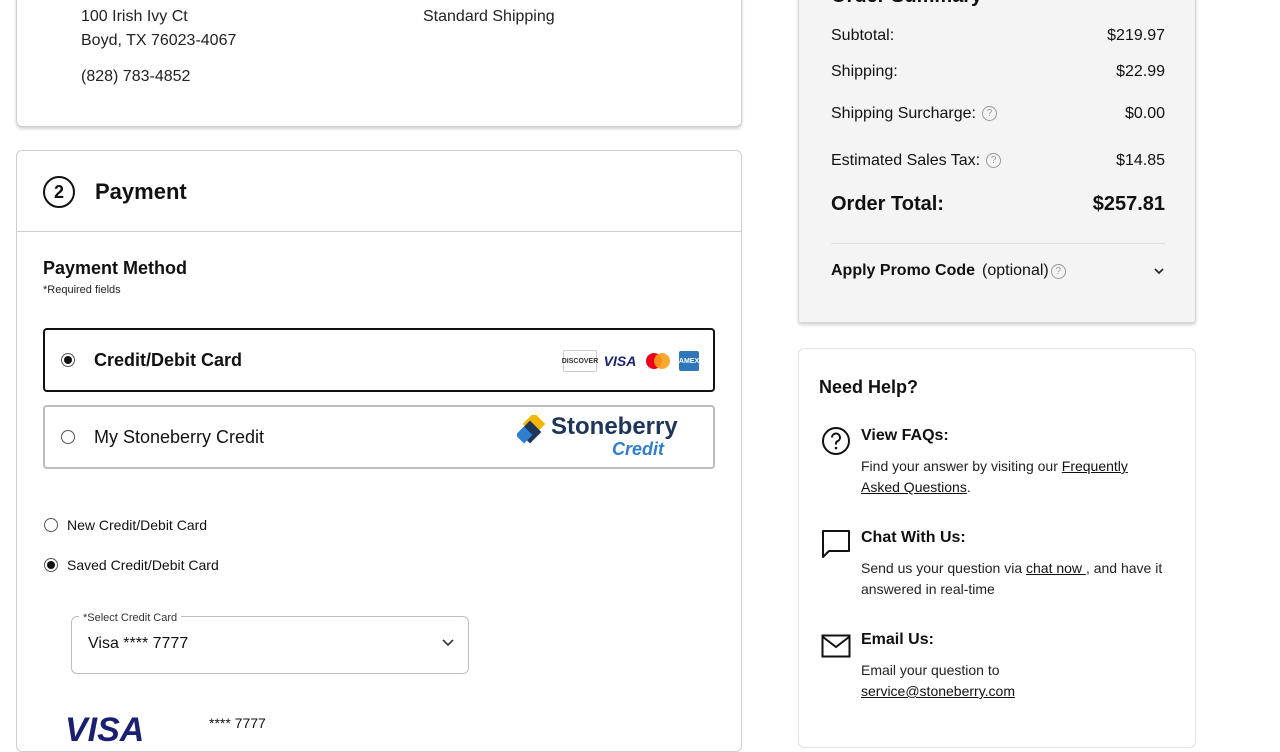 Image resolution: width=1280 pixels, height=752 pixels. What do you see at coordinates (59, 192) in the screenshot?
I see `step-number-badge: 2` at bounding box center [59, 192].